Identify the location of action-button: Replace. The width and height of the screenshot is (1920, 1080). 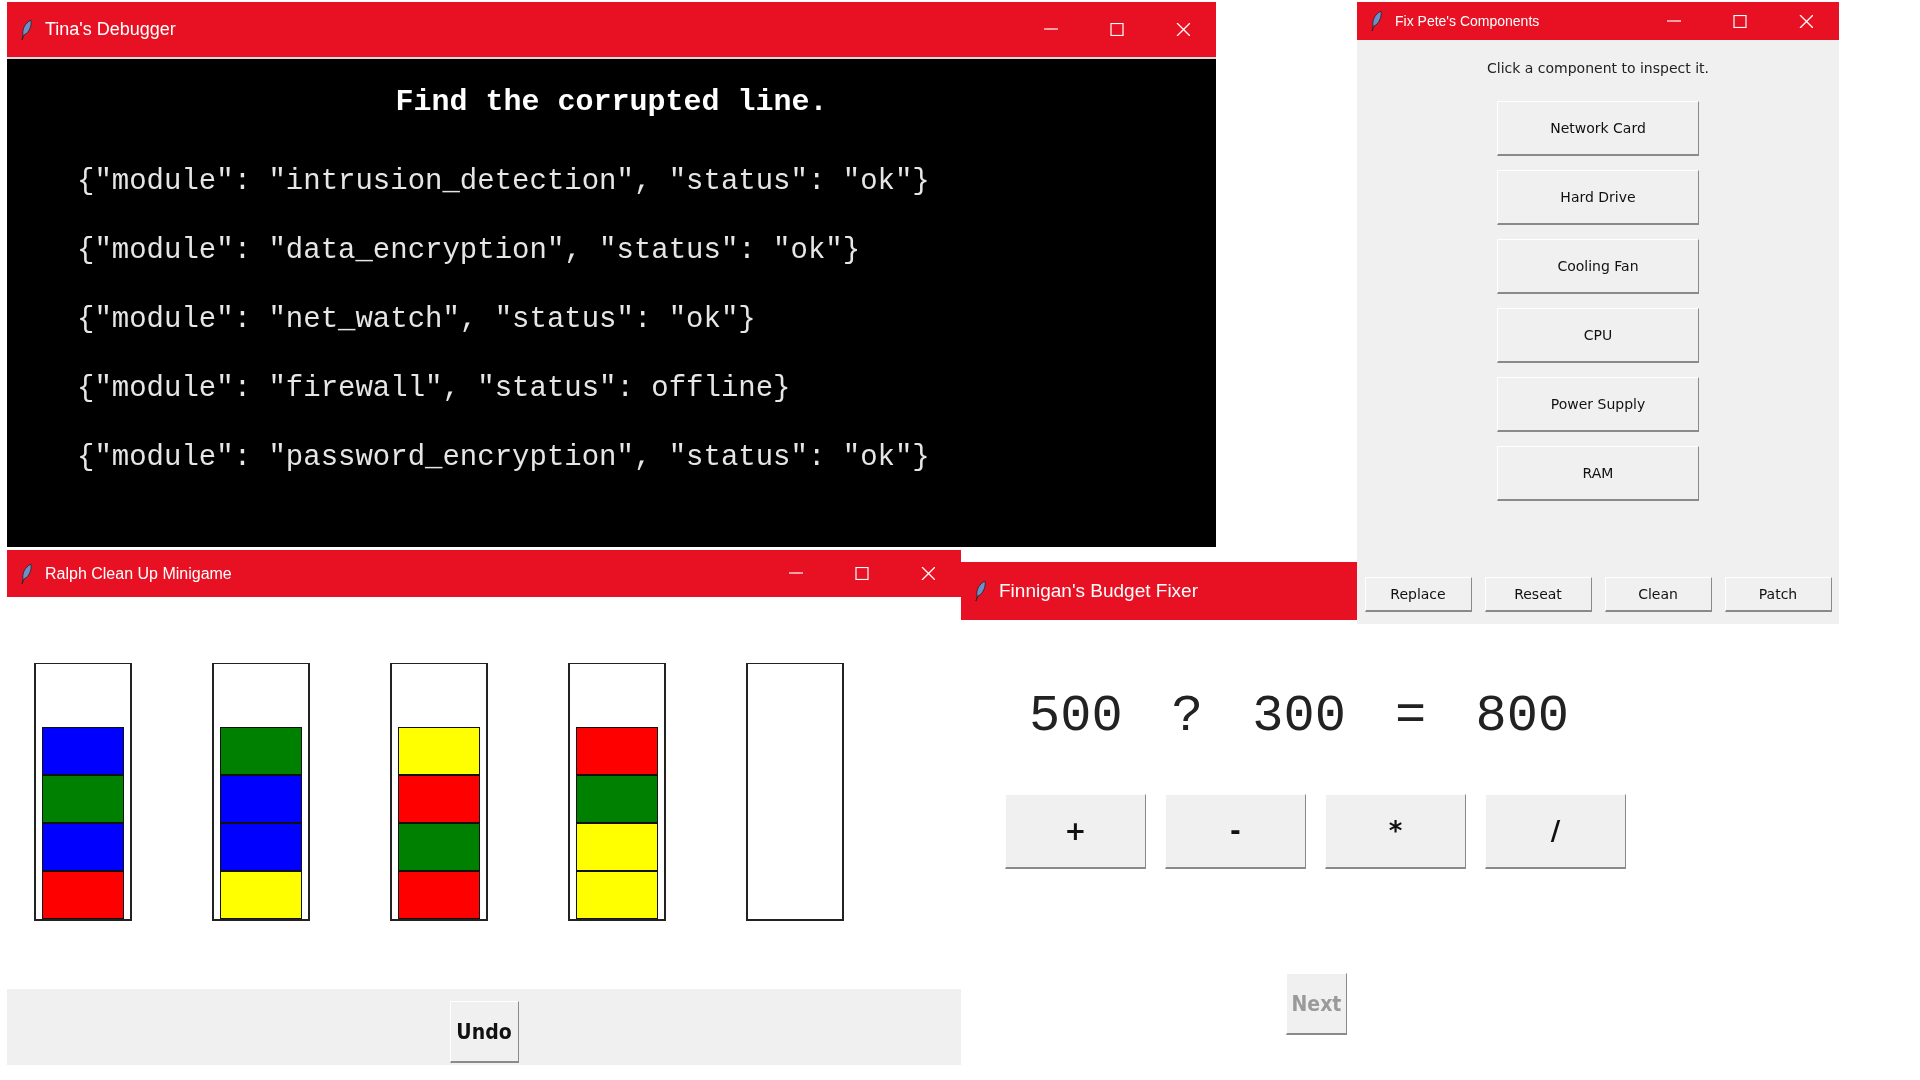
(1418, 594).